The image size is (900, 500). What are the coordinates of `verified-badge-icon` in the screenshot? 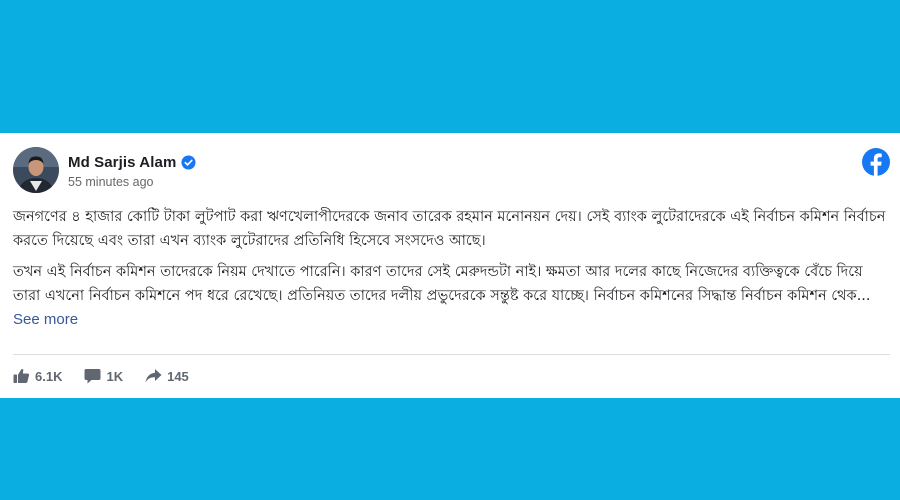 It's located at (188, 162).